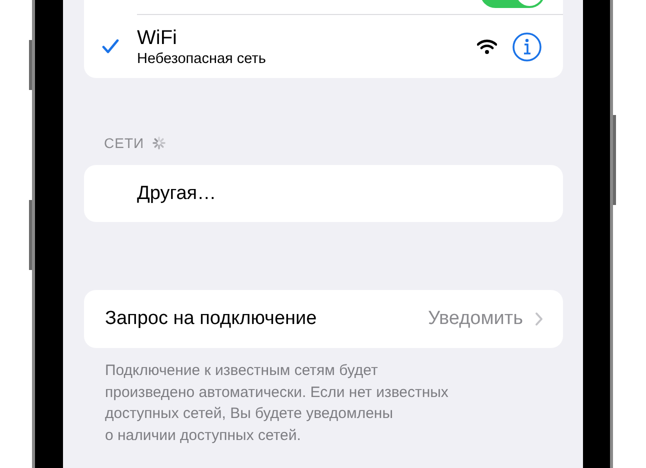  What do you see at coordinates (323, 319) in the screenshot?
I see `ask-to-join-row: Запрос на подключение Уведомить` at bounding box center [323, 319].